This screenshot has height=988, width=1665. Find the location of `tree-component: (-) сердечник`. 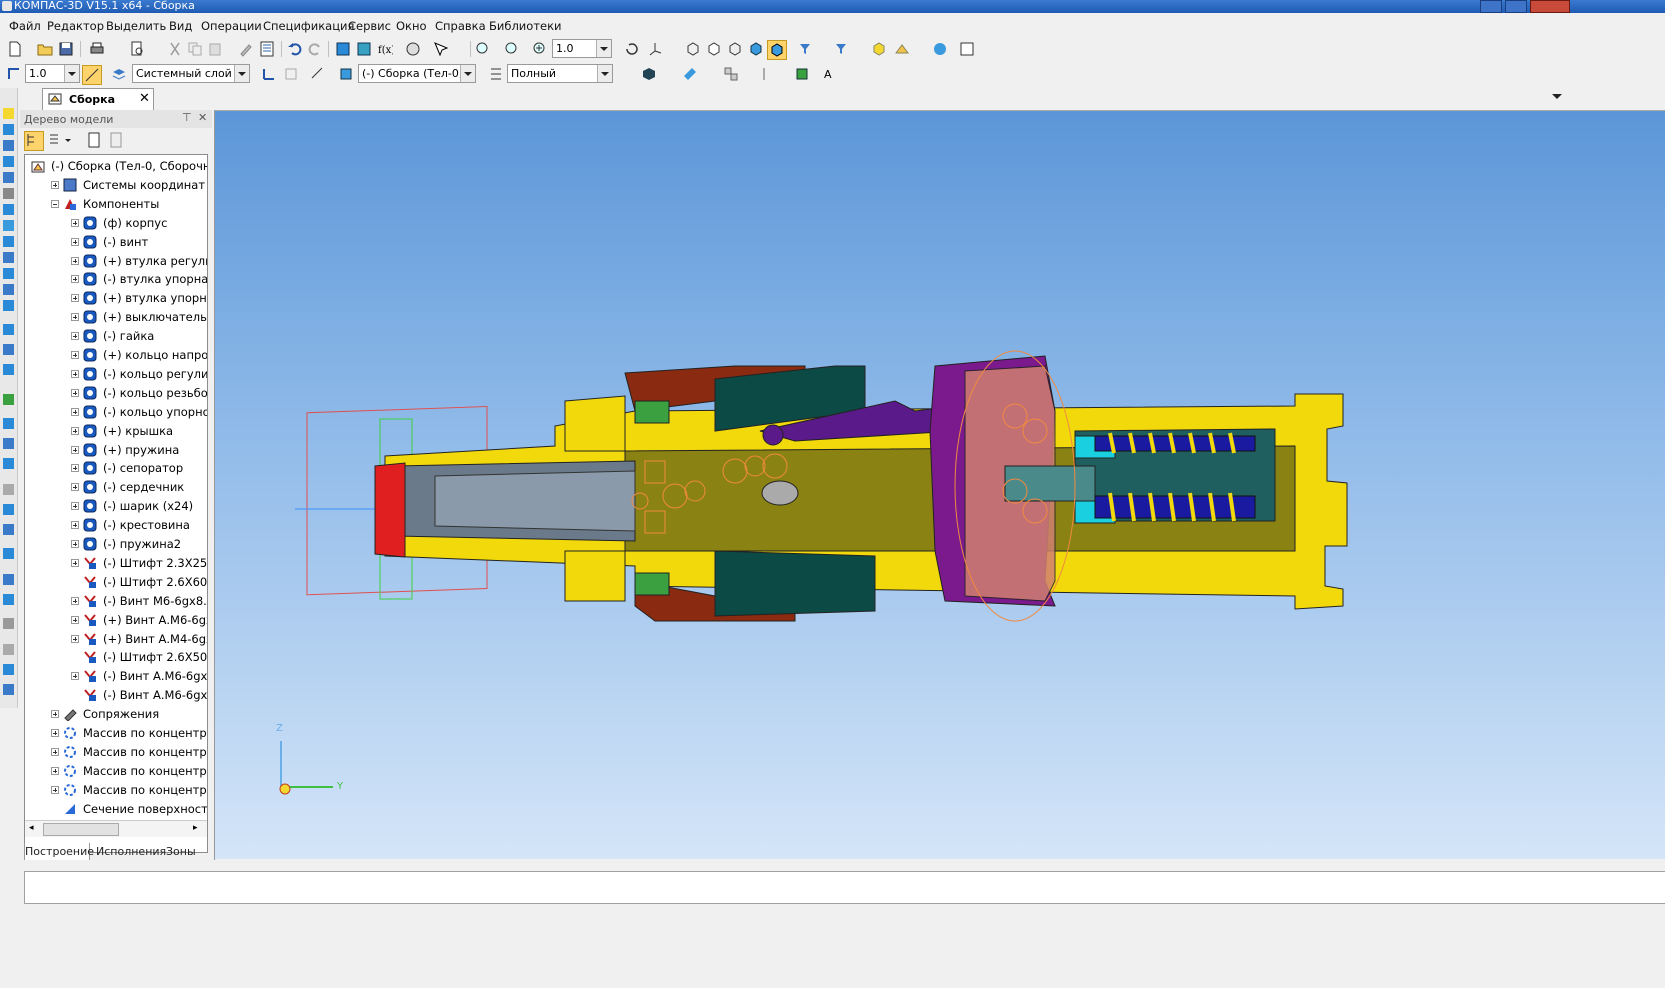

tree-component: (-) сердечник is located at coordinates (116, 487).